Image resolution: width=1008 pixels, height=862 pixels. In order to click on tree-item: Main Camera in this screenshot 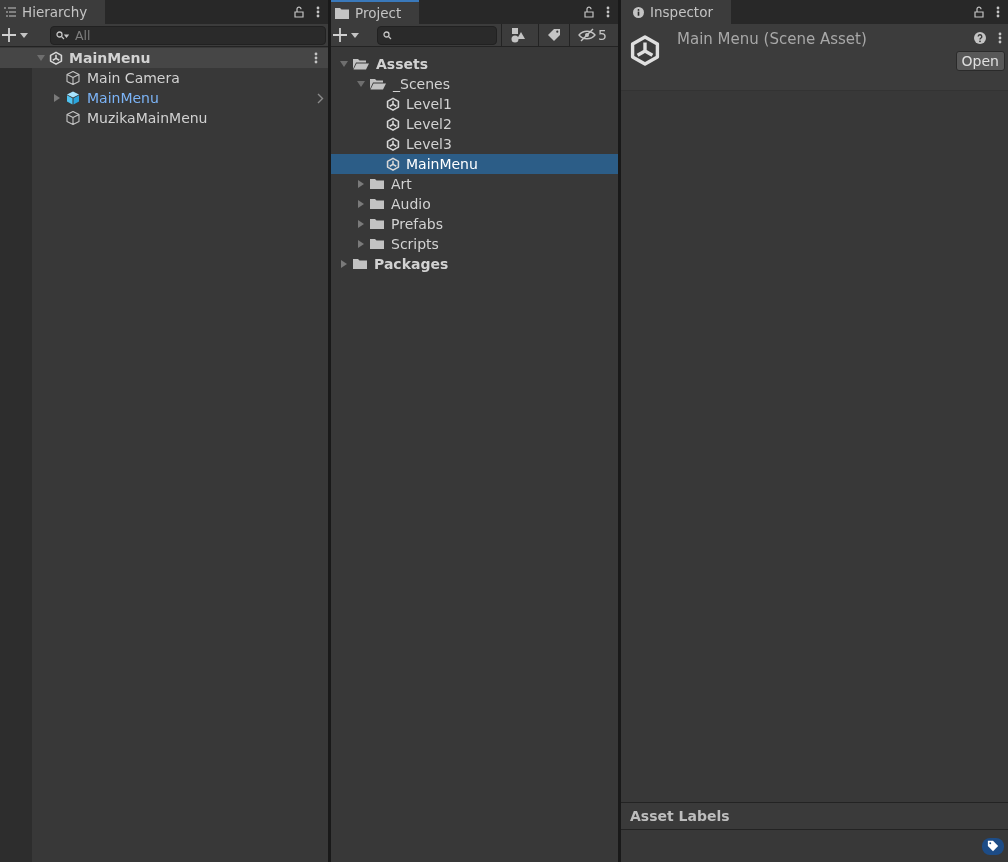, I will do `click(164, 78)`.